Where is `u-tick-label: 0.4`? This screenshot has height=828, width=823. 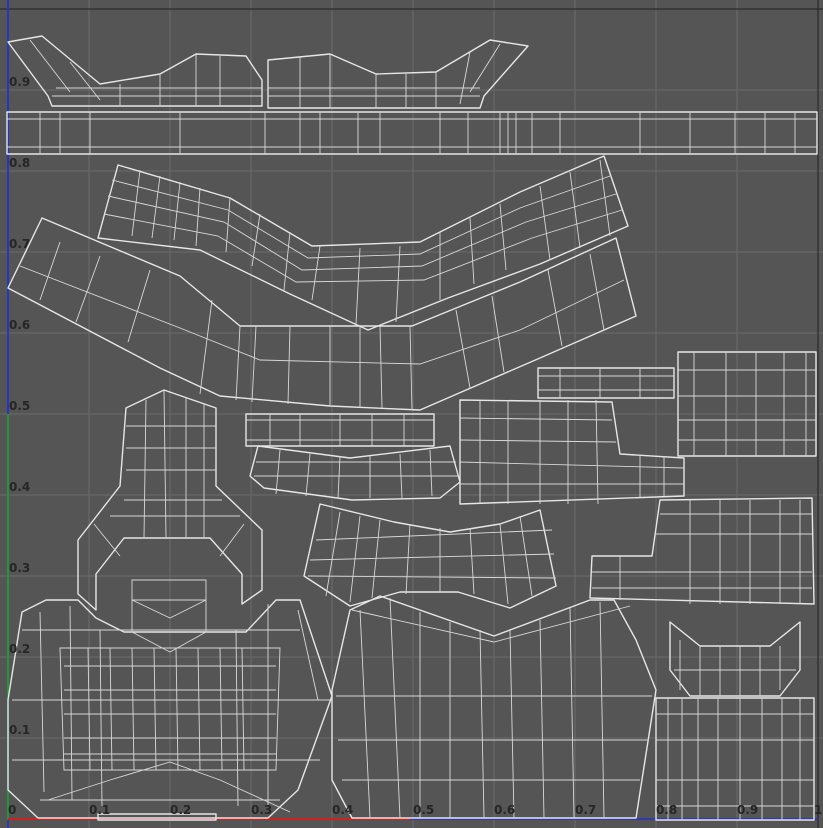
u-tick-label: 0.4 is located at coordinates (342, 810).